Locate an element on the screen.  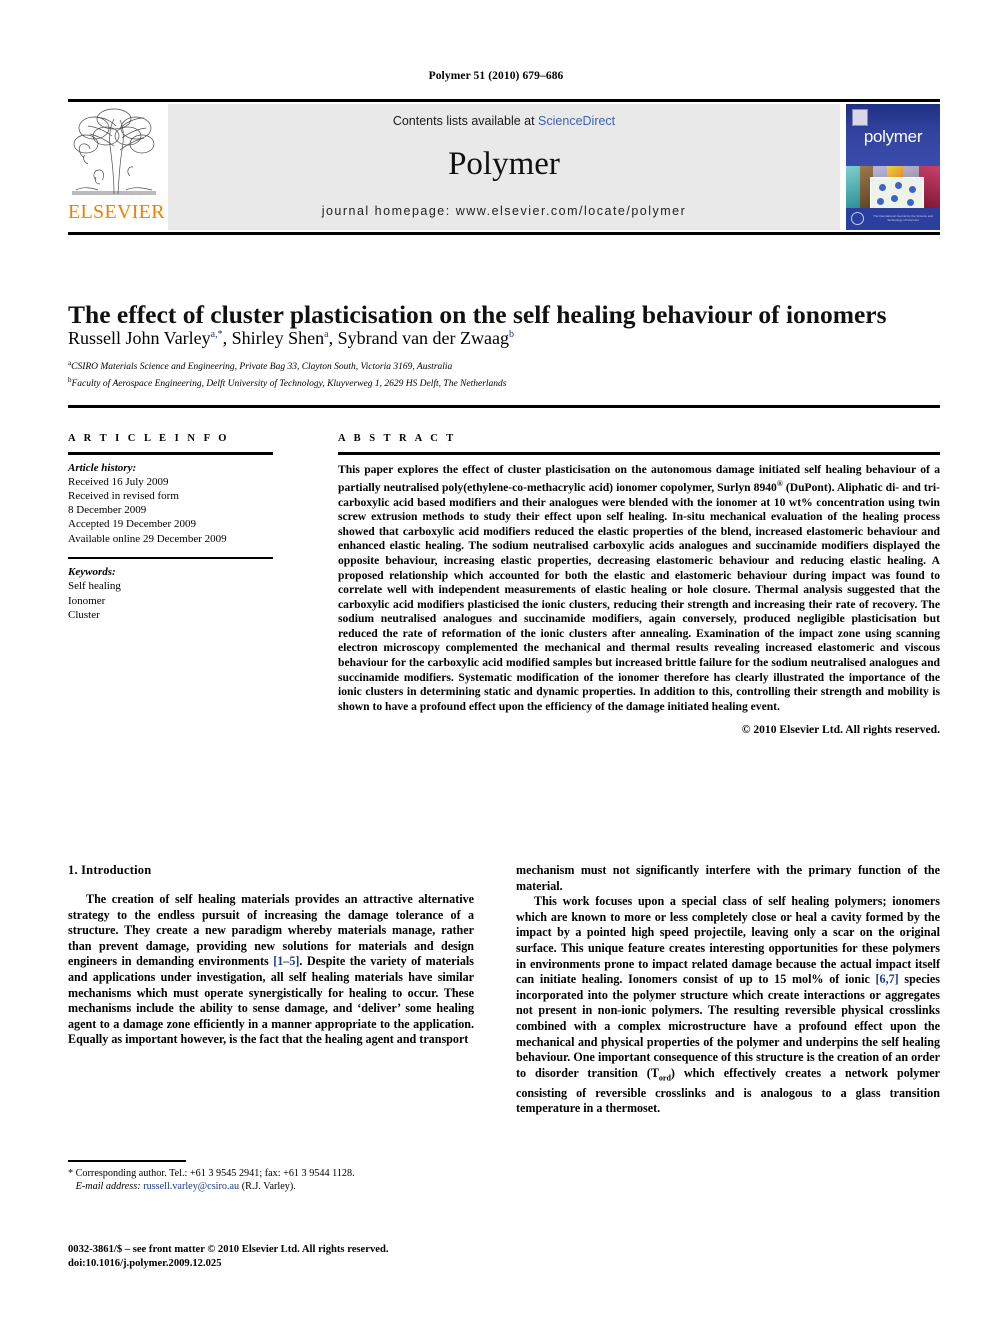
keyword-item: Ionomer is located at coordinates (87, 600).